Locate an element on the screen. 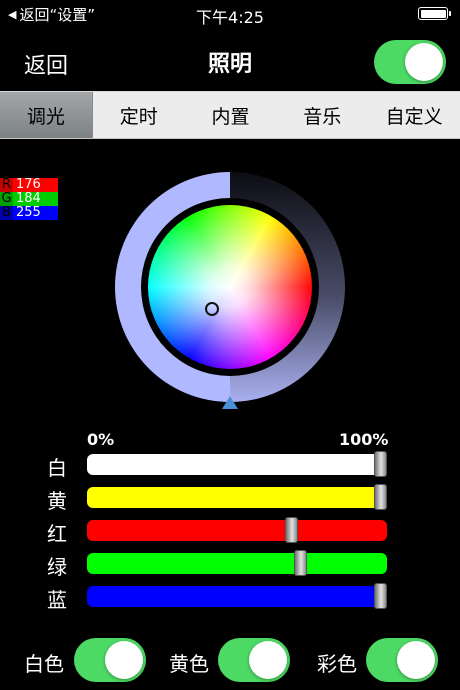  yellow-slider-track is located at coordinates (237, 497).